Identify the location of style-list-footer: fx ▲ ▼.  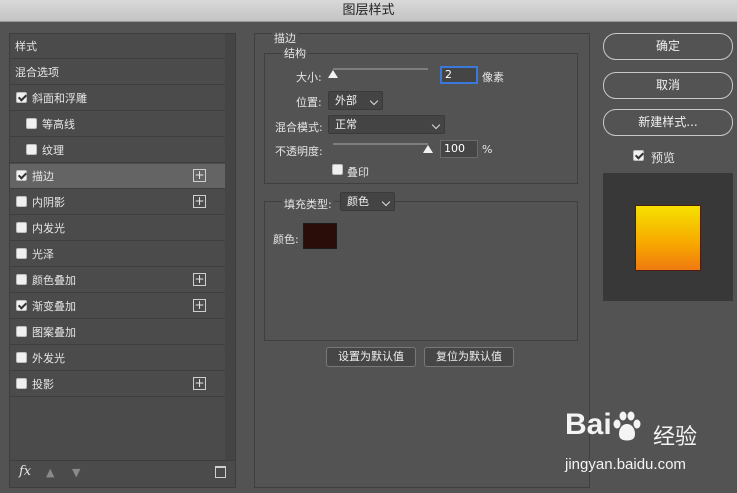
(122, 473).